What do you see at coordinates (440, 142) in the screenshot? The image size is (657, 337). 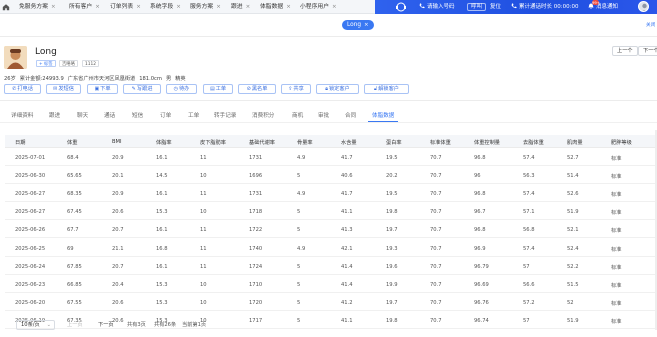 I see `column-header: 标准体重` at bounding box center [440, 142].